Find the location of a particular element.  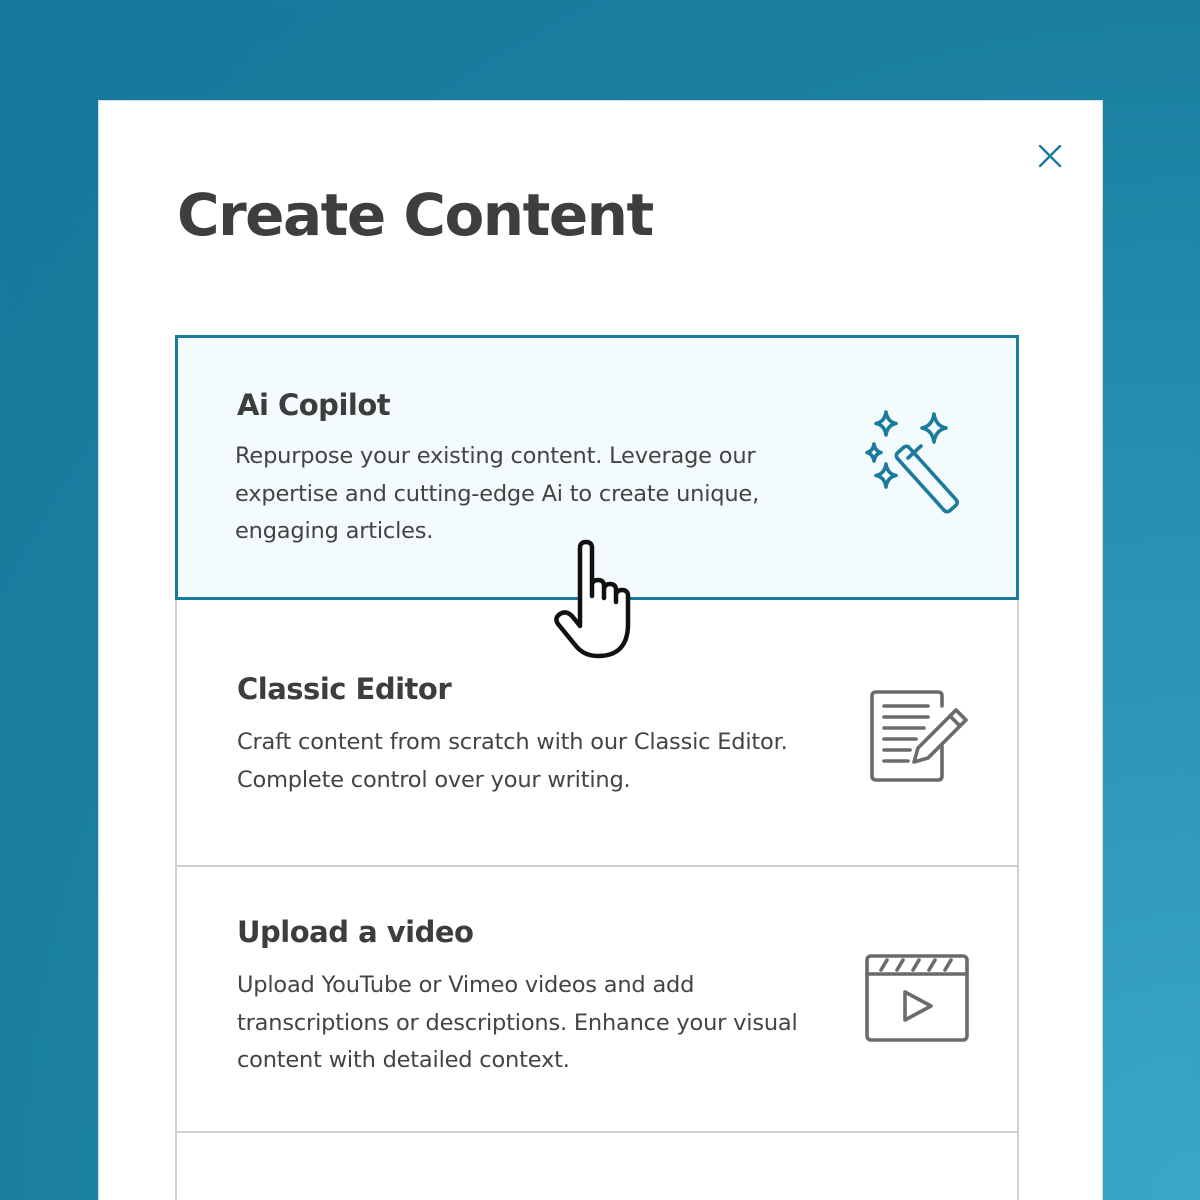

close-button is located at coordinates (1050, 156).